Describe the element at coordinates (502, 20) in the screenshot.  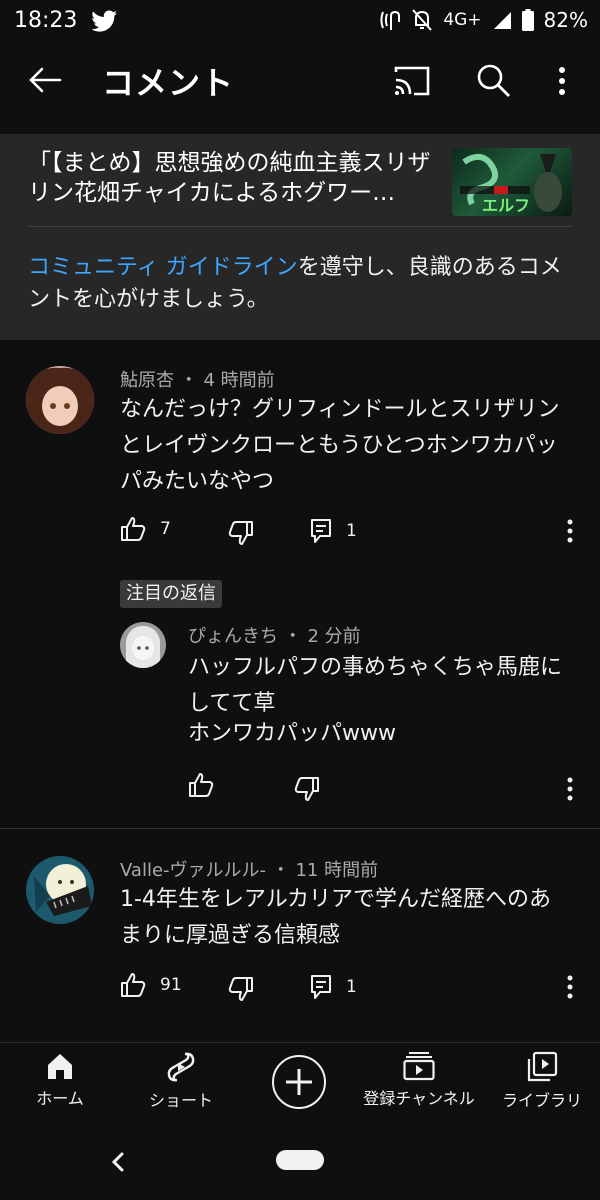
I see `signal-icon` at that location.